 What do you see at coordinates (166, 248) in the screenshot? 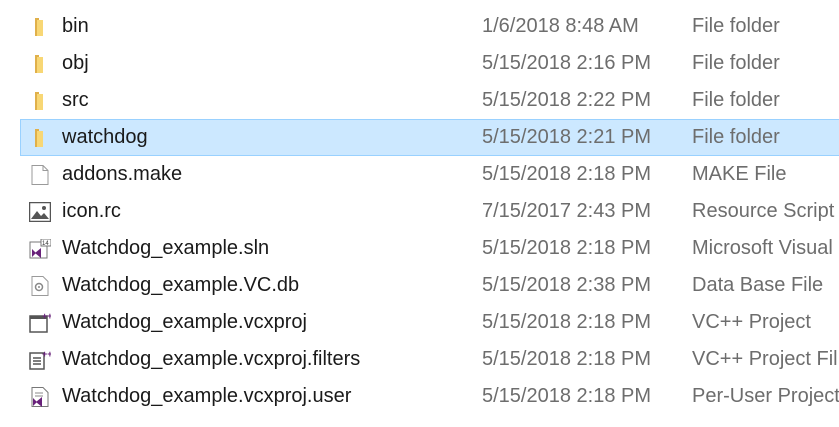
I see `file-name: Watchdog_example.sln` at bounding box center [166, 248].